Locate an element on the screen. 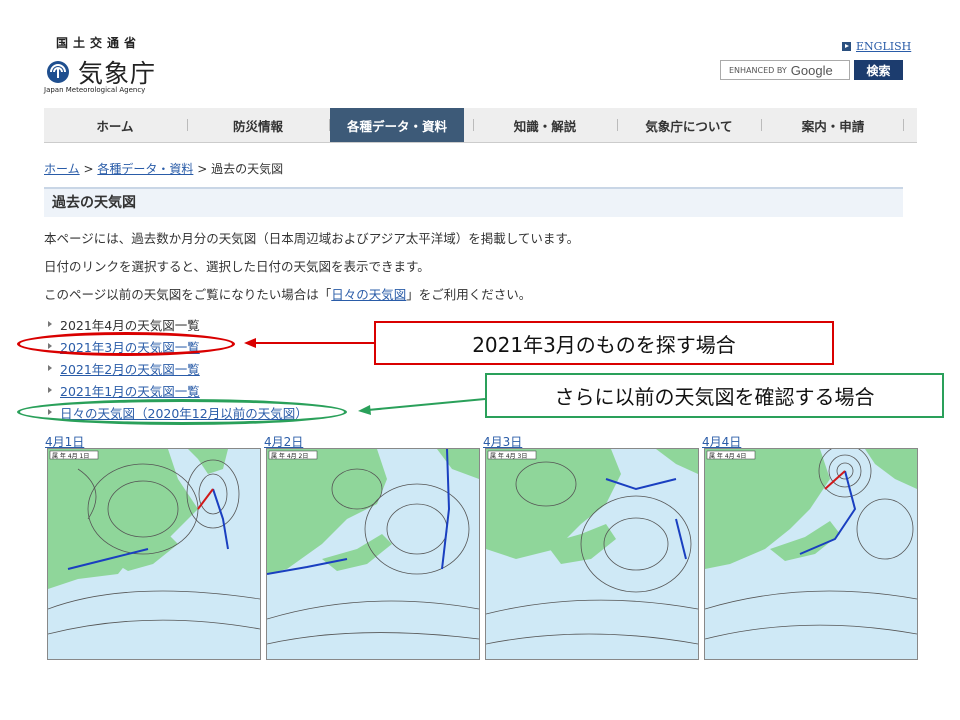  nav-item-knowledge: 知識・解説 is located at coordinates (545, 125).